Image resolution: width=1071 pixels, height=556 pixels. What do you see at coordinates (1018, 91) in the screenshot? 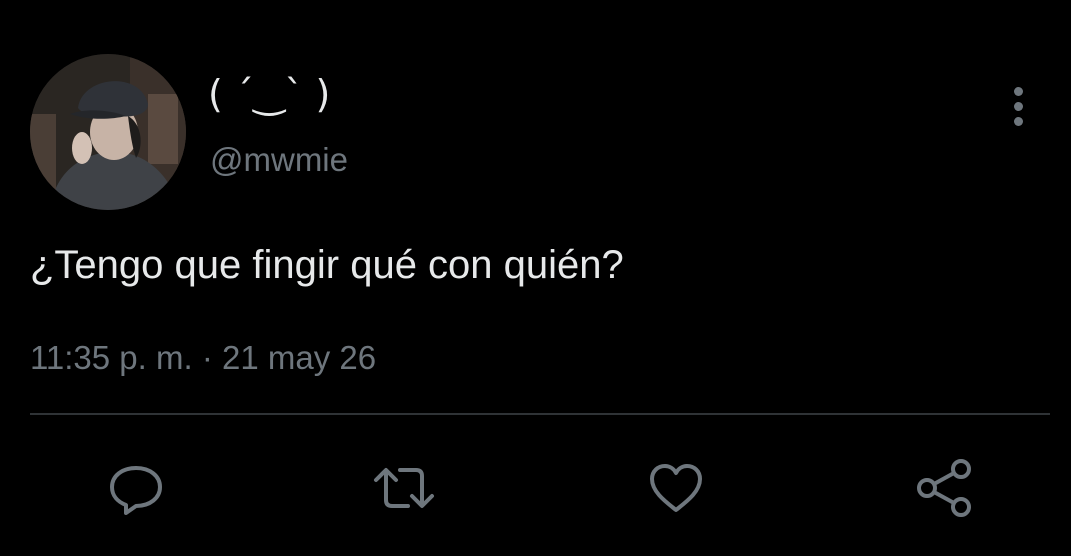
I see `more-options-icon` at bounding box center [1018, 91].